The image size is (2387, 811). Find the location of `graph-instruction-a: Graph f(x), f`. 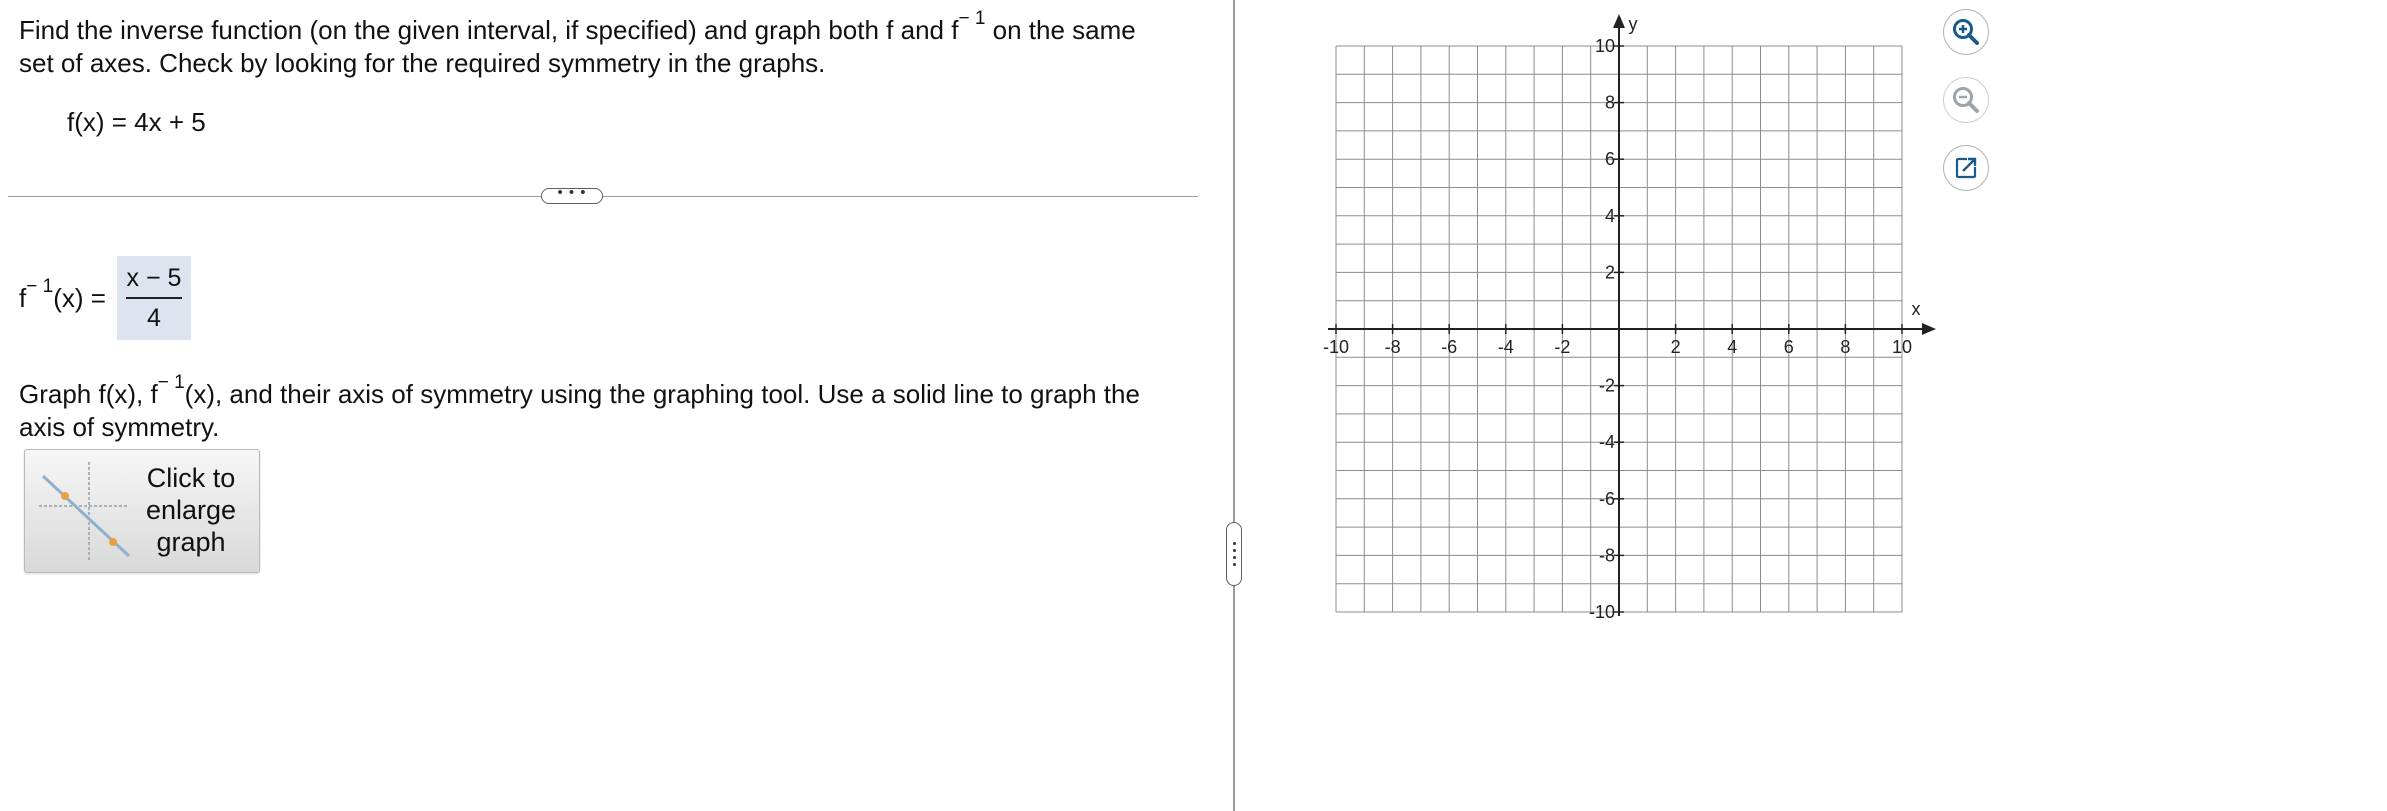

graph-instruction-a: Graph f(x), f is located at coordinates (88, 394).